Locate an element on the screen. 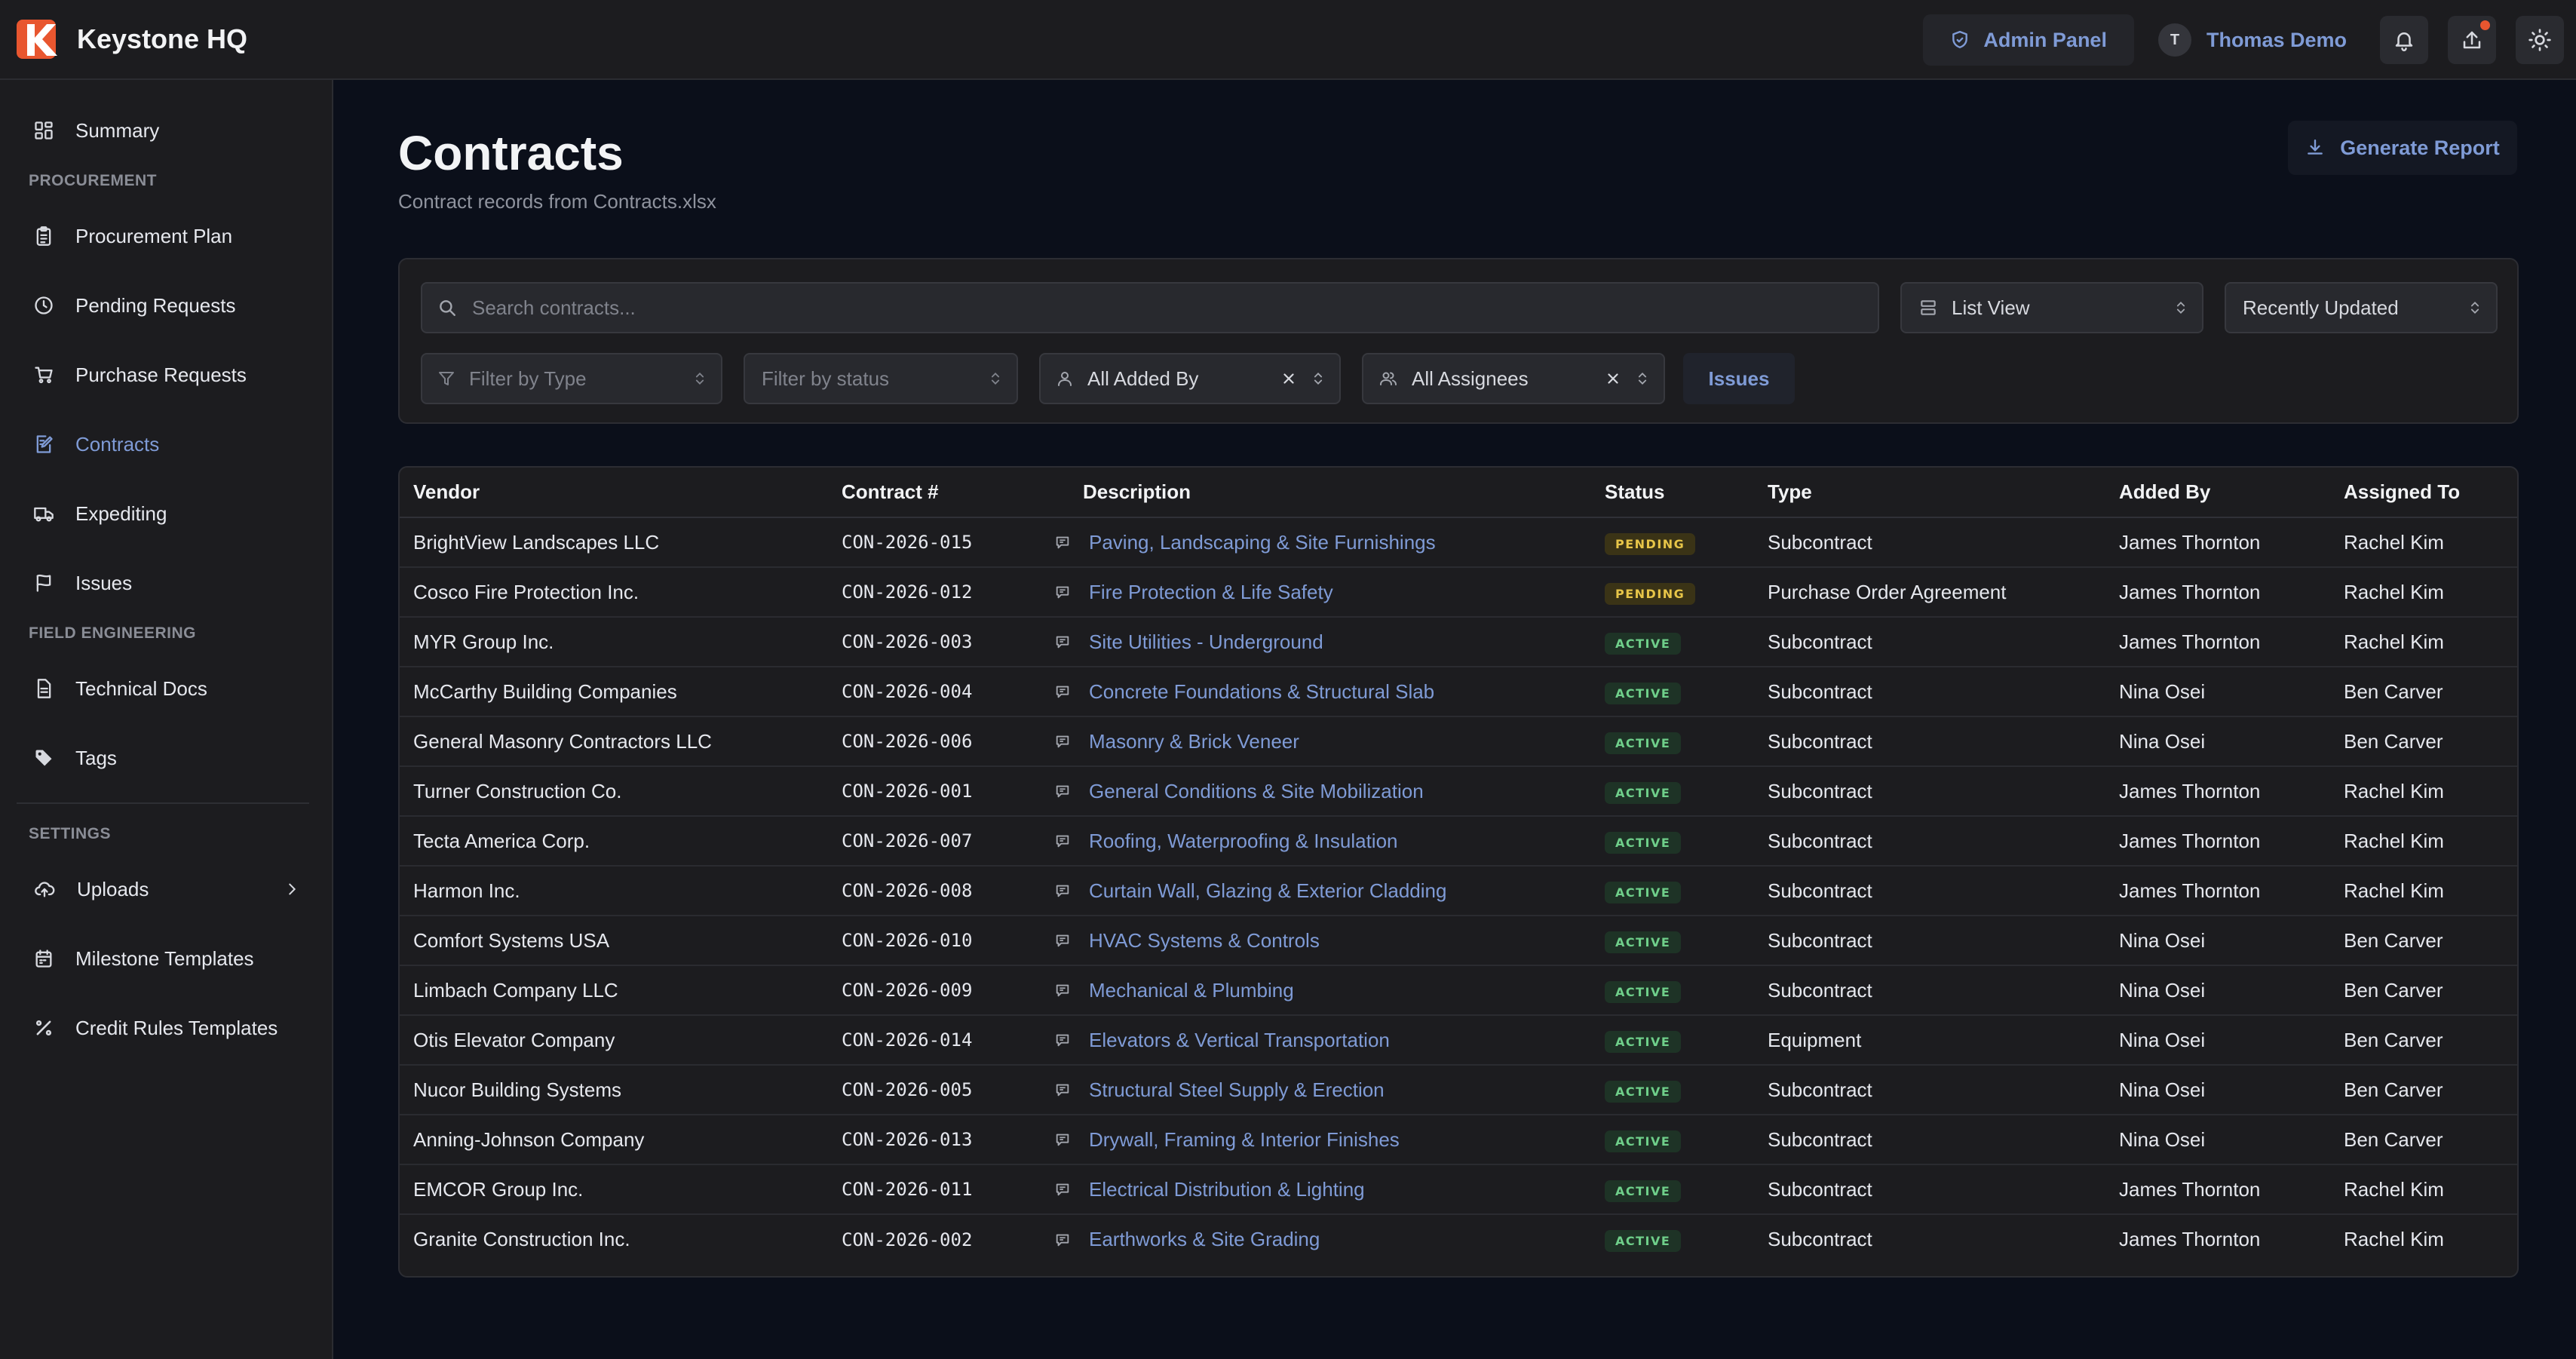  user-name: Thomas Demo is located at coordinates (2276, 39).